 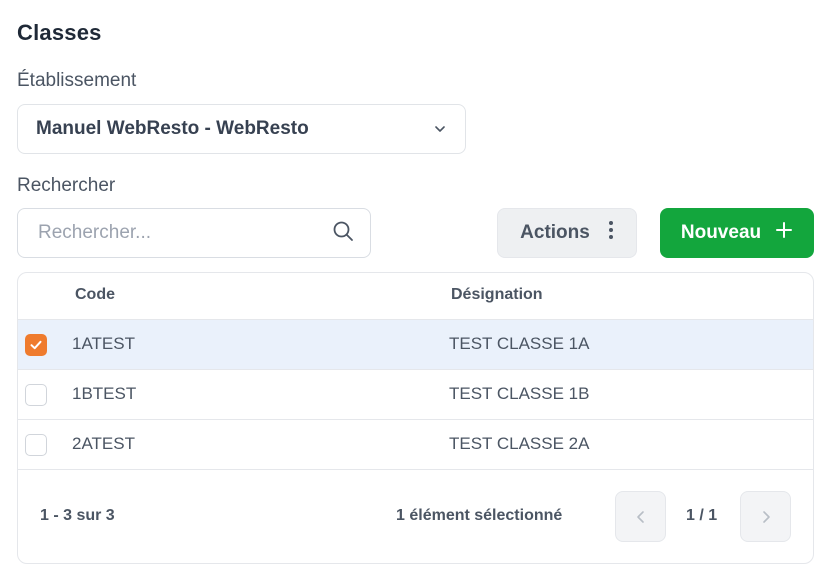 What do you see at coordinates (497, 295) in the screenshot?
I see `column-header-designation: Désignation` at bounding box center [497, 295].